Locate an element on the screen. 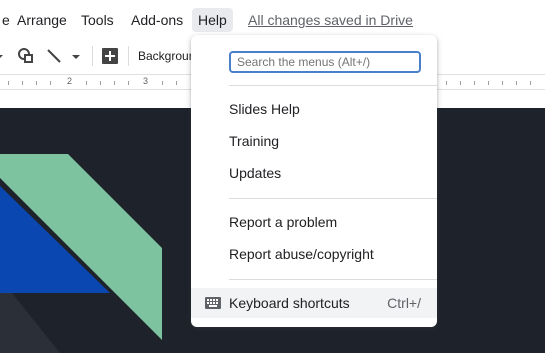  menu-arrange: Arrange is located at coordinates (42, 20).